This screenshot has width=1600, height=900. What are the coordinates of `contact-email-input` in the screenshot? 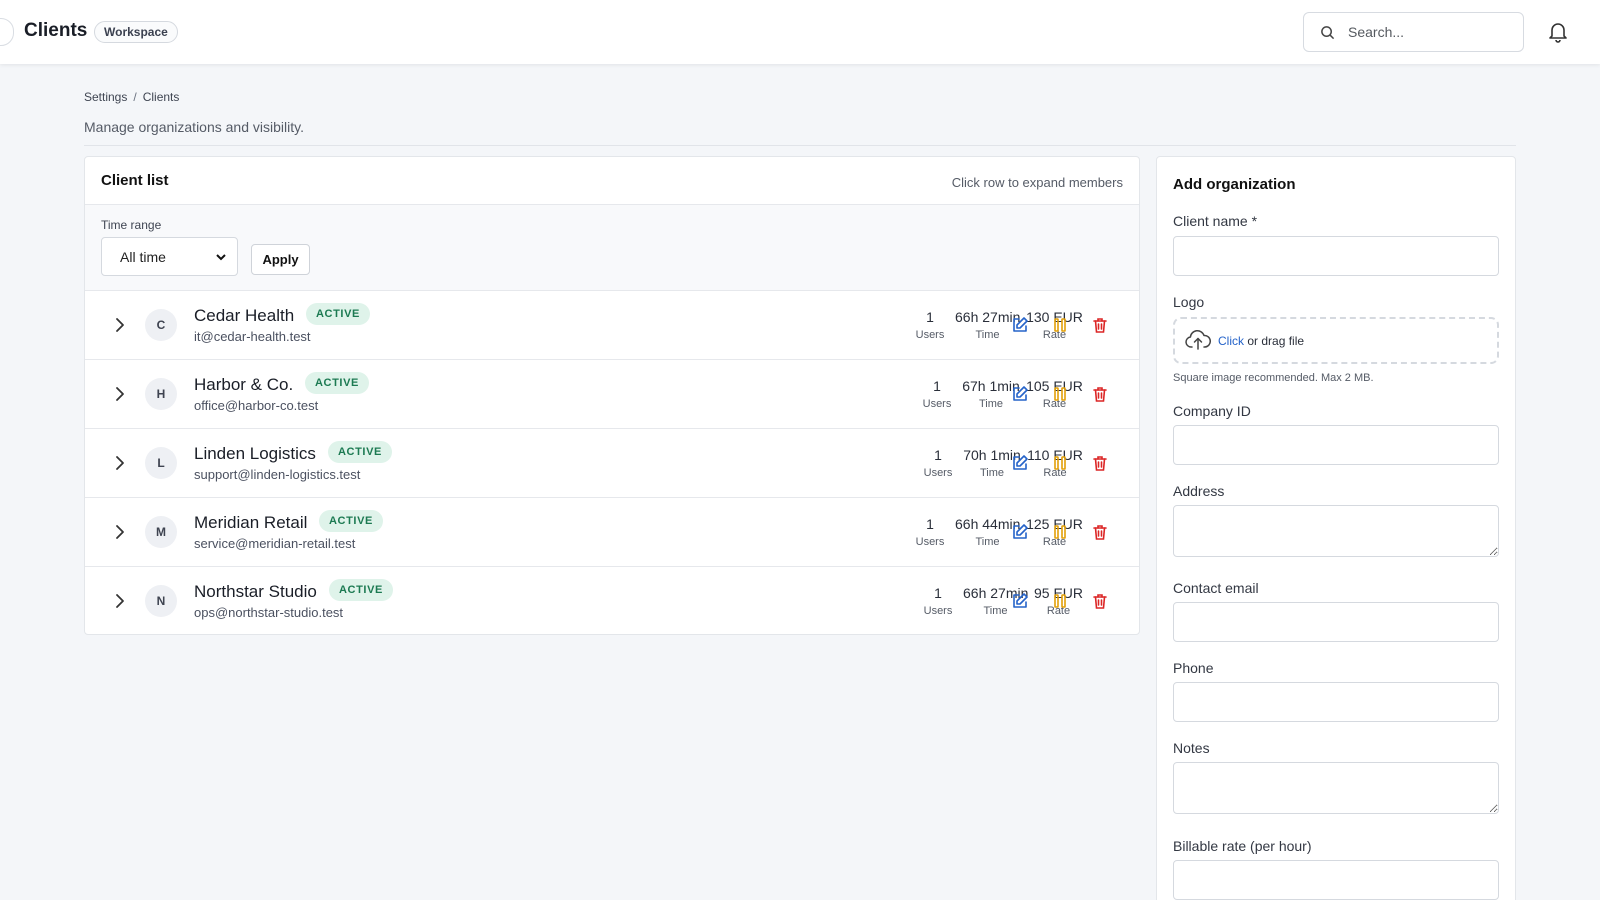 It's located at (1336, 622).